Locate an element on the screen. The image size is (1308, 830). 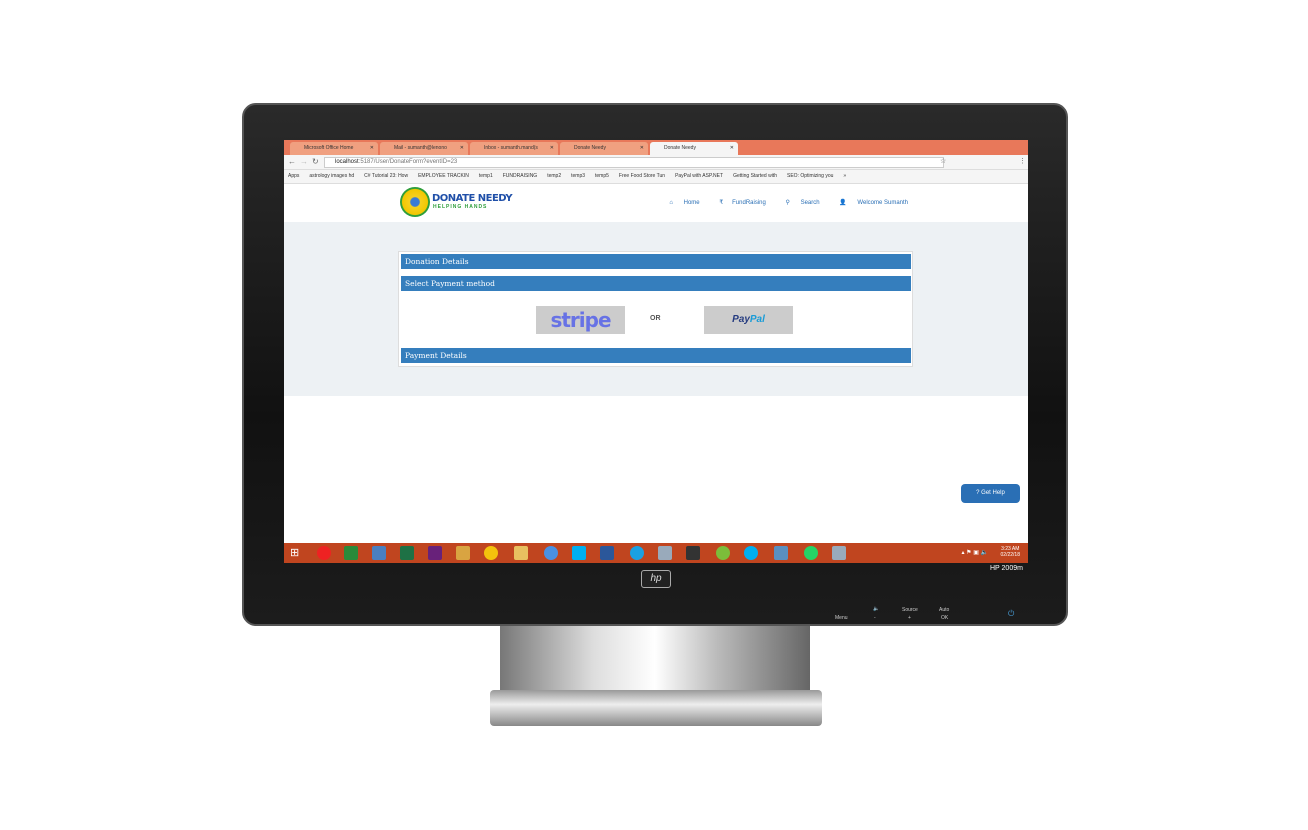
url-path: :5187/User/DonateForm?eventID=23 is located at coordinates (408, 162).